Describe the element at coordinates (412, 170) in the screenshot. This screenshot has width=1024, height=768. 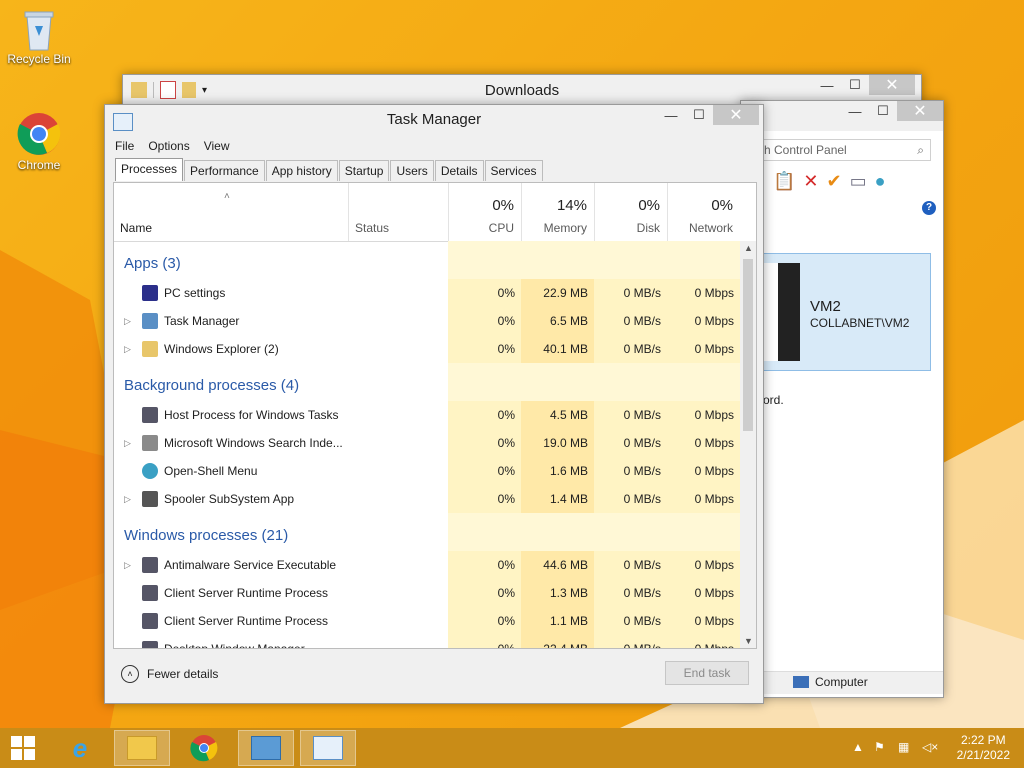
I see `tab-users: Users` at that location.